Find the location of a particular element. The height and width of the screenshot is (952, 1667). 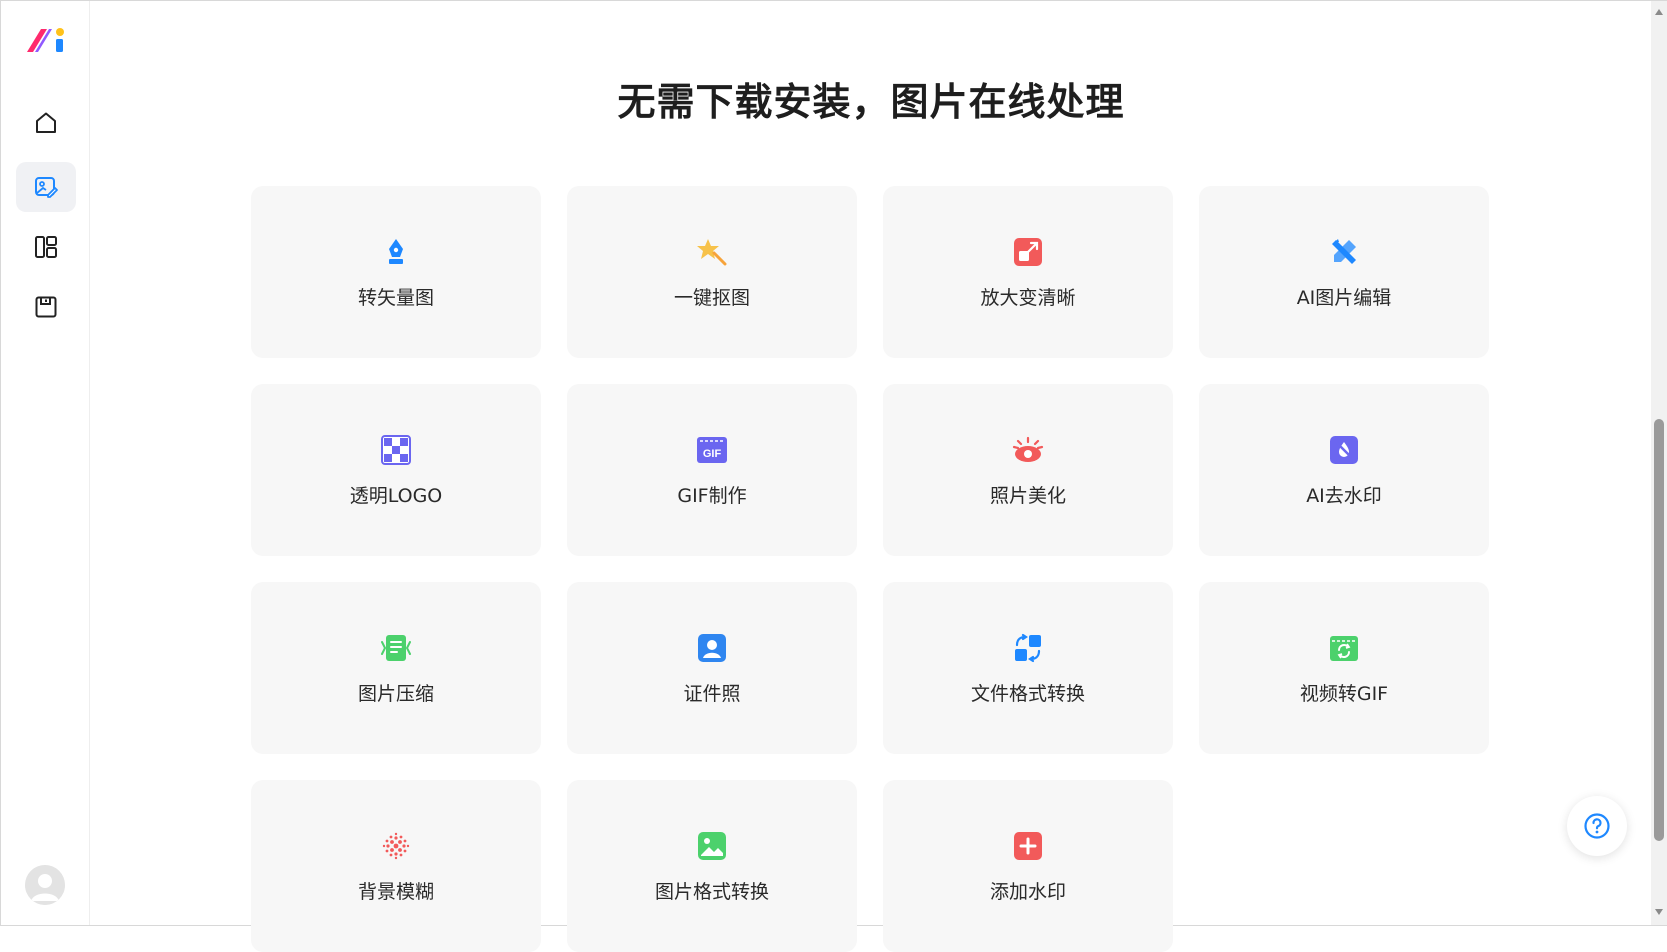

tool-label: 文件格式转换 is located at coordinates (1027, 693).